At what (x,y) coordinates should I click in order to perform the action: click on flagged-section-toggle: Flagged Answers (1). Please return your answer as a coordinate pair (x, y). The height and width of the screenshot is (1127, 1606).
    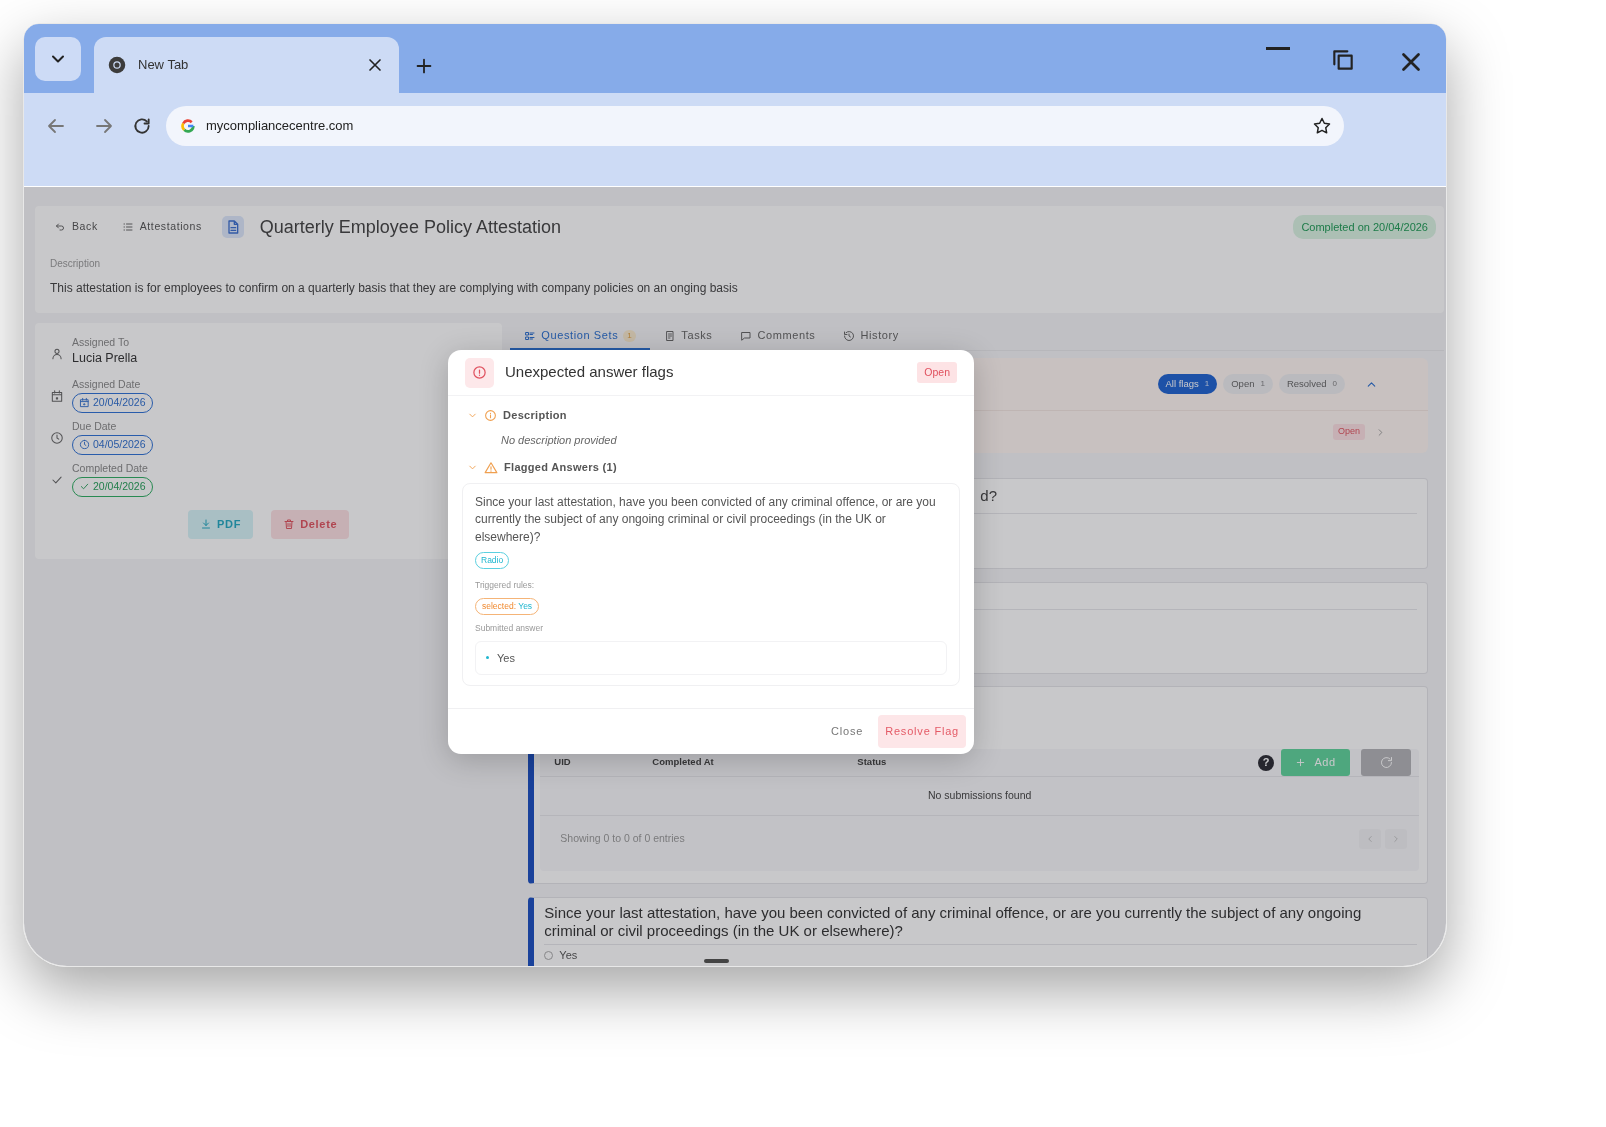
    Looking at the image, I should click on (539, 467).